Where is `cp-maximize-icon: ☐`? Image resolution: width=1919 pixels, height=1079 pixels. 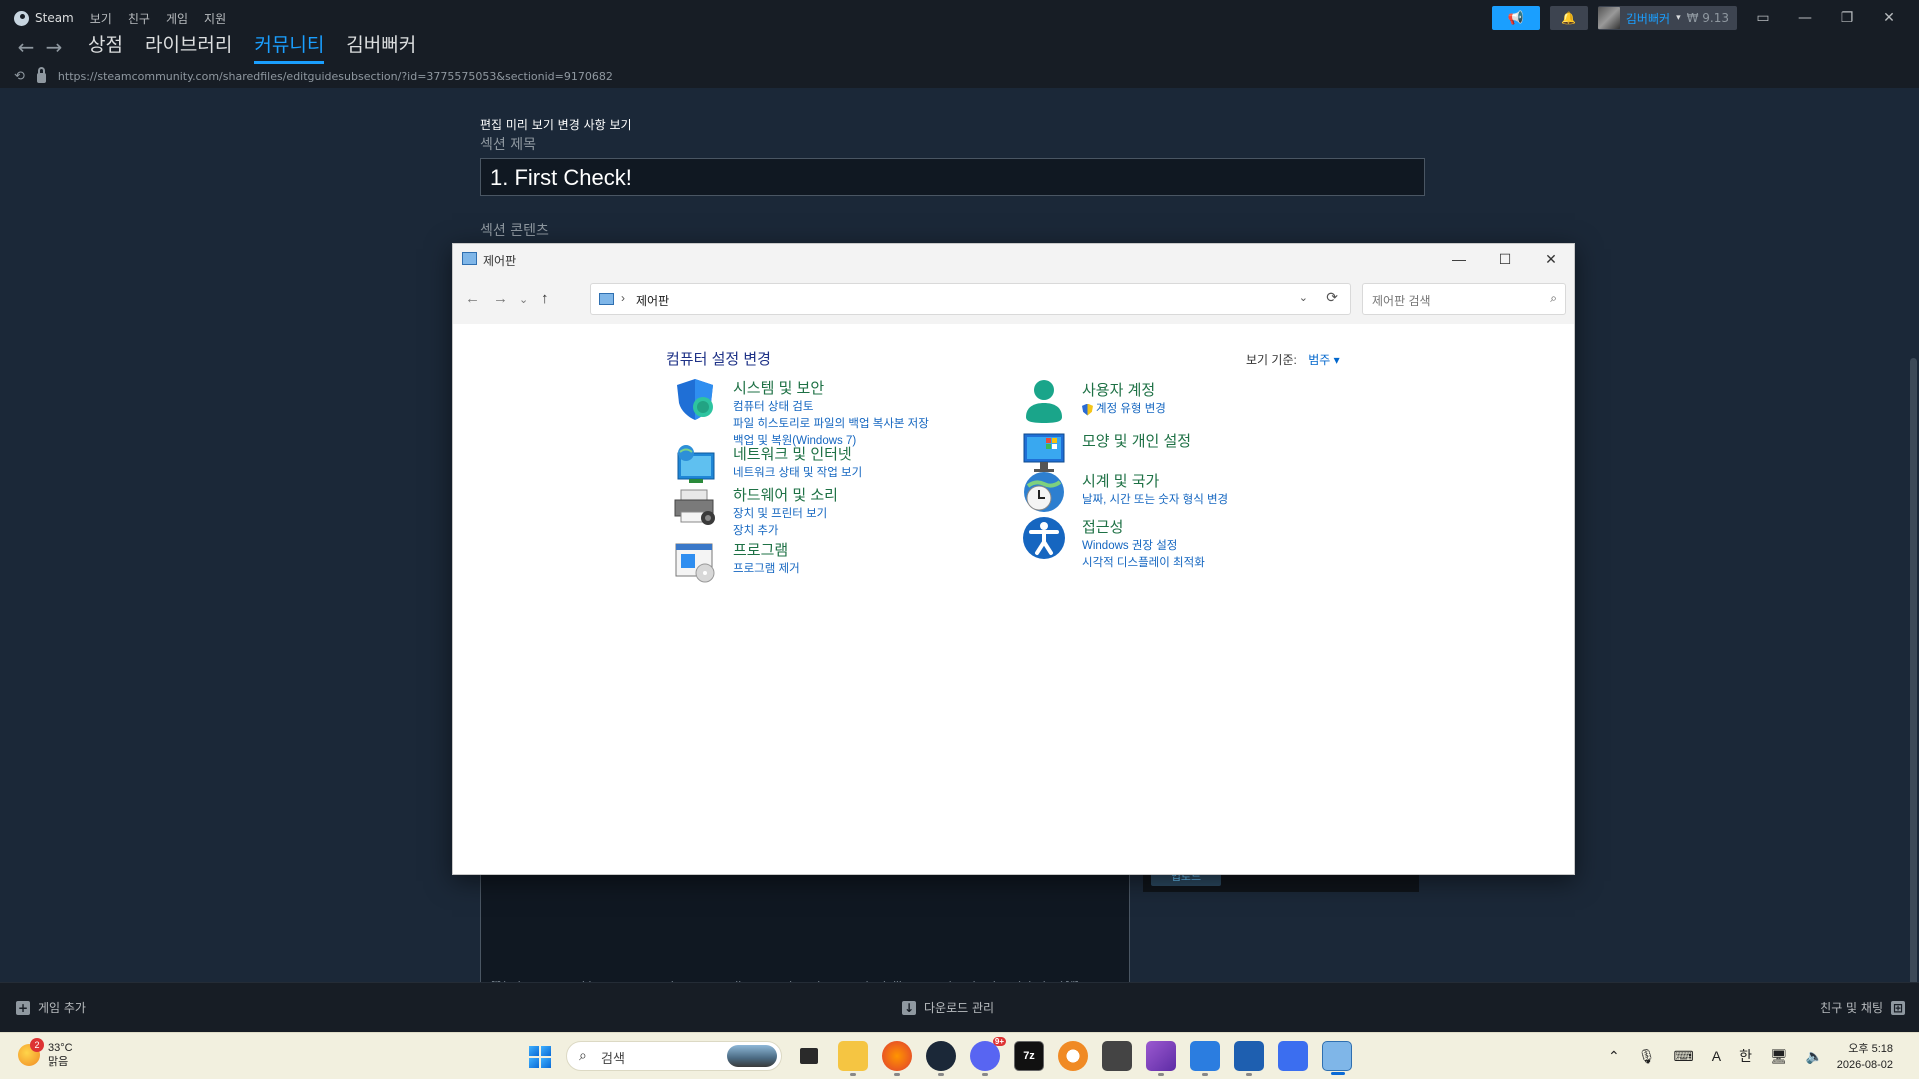
cp-maximize-icon: ☐ is located at coordinates (1505, 259).